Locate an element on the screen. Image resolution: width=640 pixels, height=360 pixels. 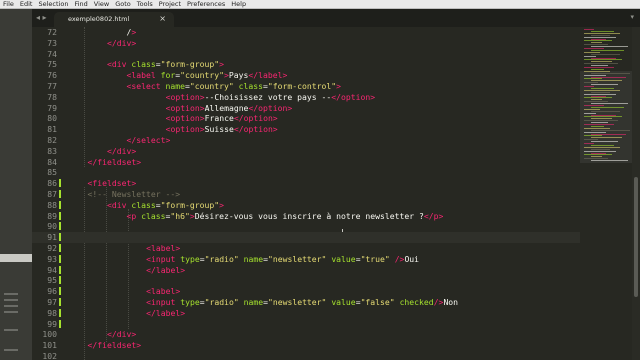
code-line: 75 <div class="form-group"> is located at coordinates (306, 64).